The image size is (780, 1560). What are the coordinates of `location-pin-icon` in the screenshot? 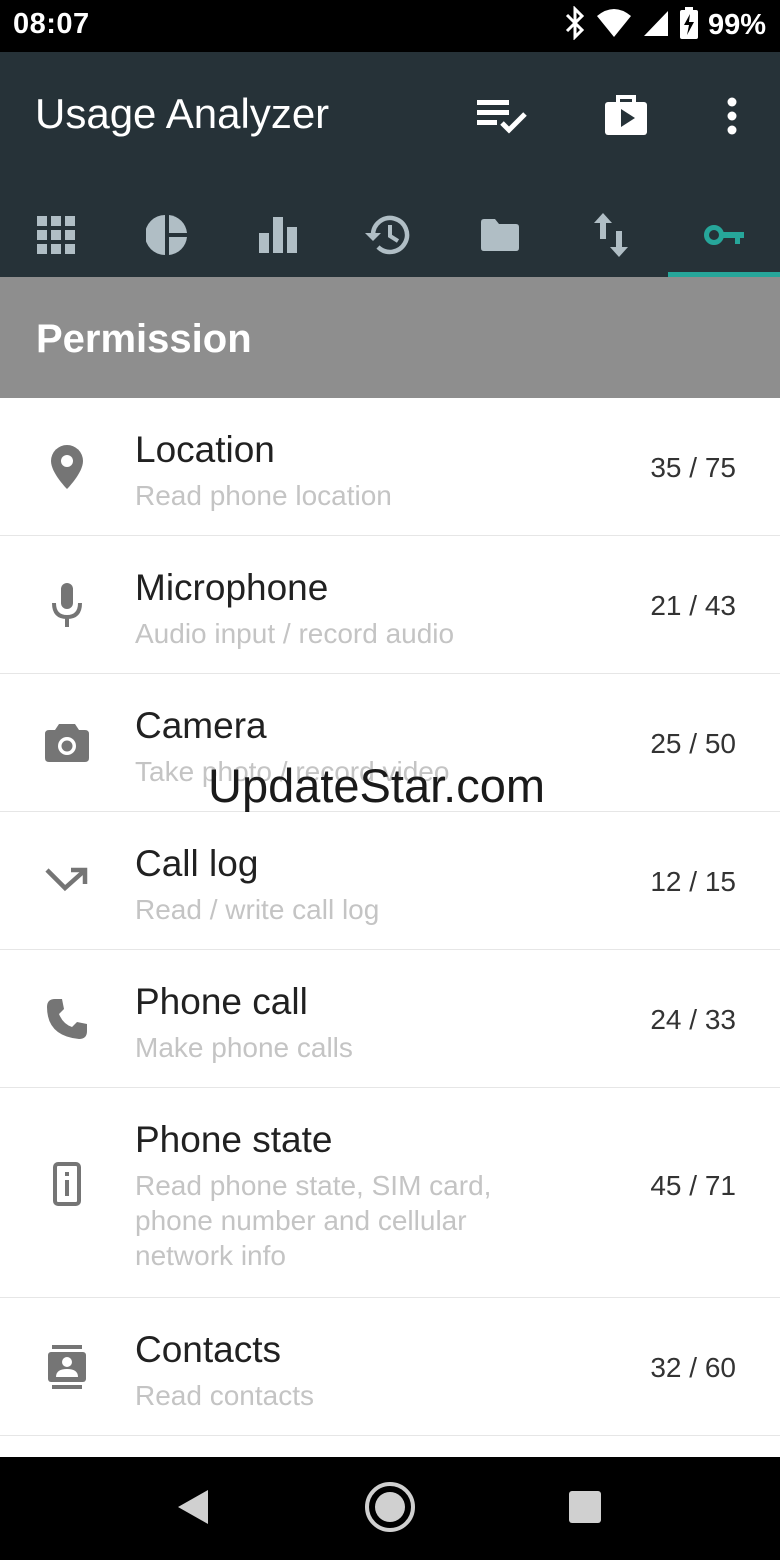 It's located at (67, 467).